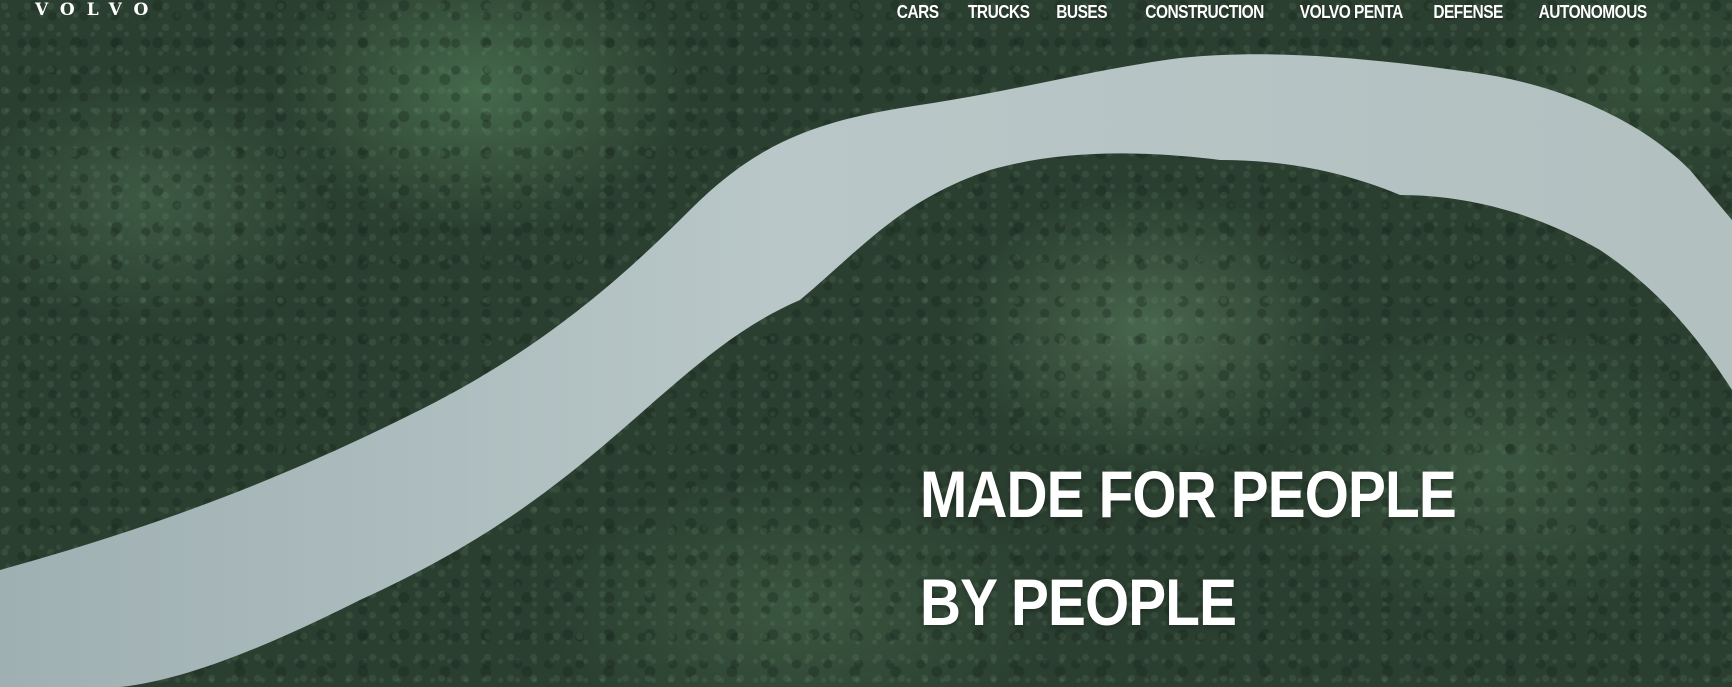  Describe the element at coordinates (1351, 12) in the screenshot. I see `nav-link-volvo-penta: VOLVO PENTA` at that location.